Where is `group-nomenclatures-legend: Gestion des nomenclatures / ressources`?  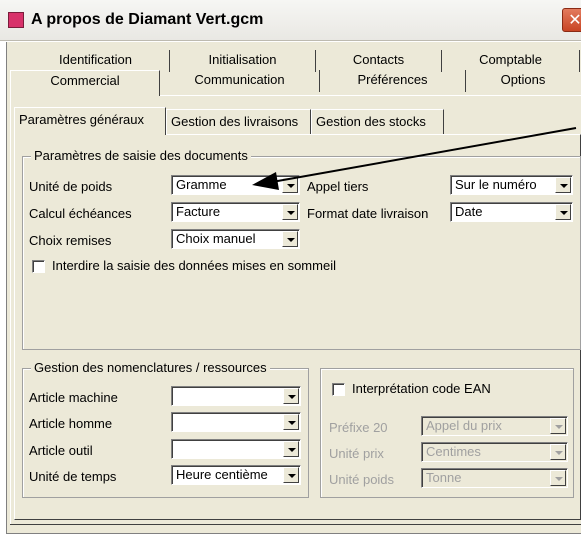 group-nomenclatures-legend: Gestion des nomenclatures / ressources is located at coordinates (150, 367).